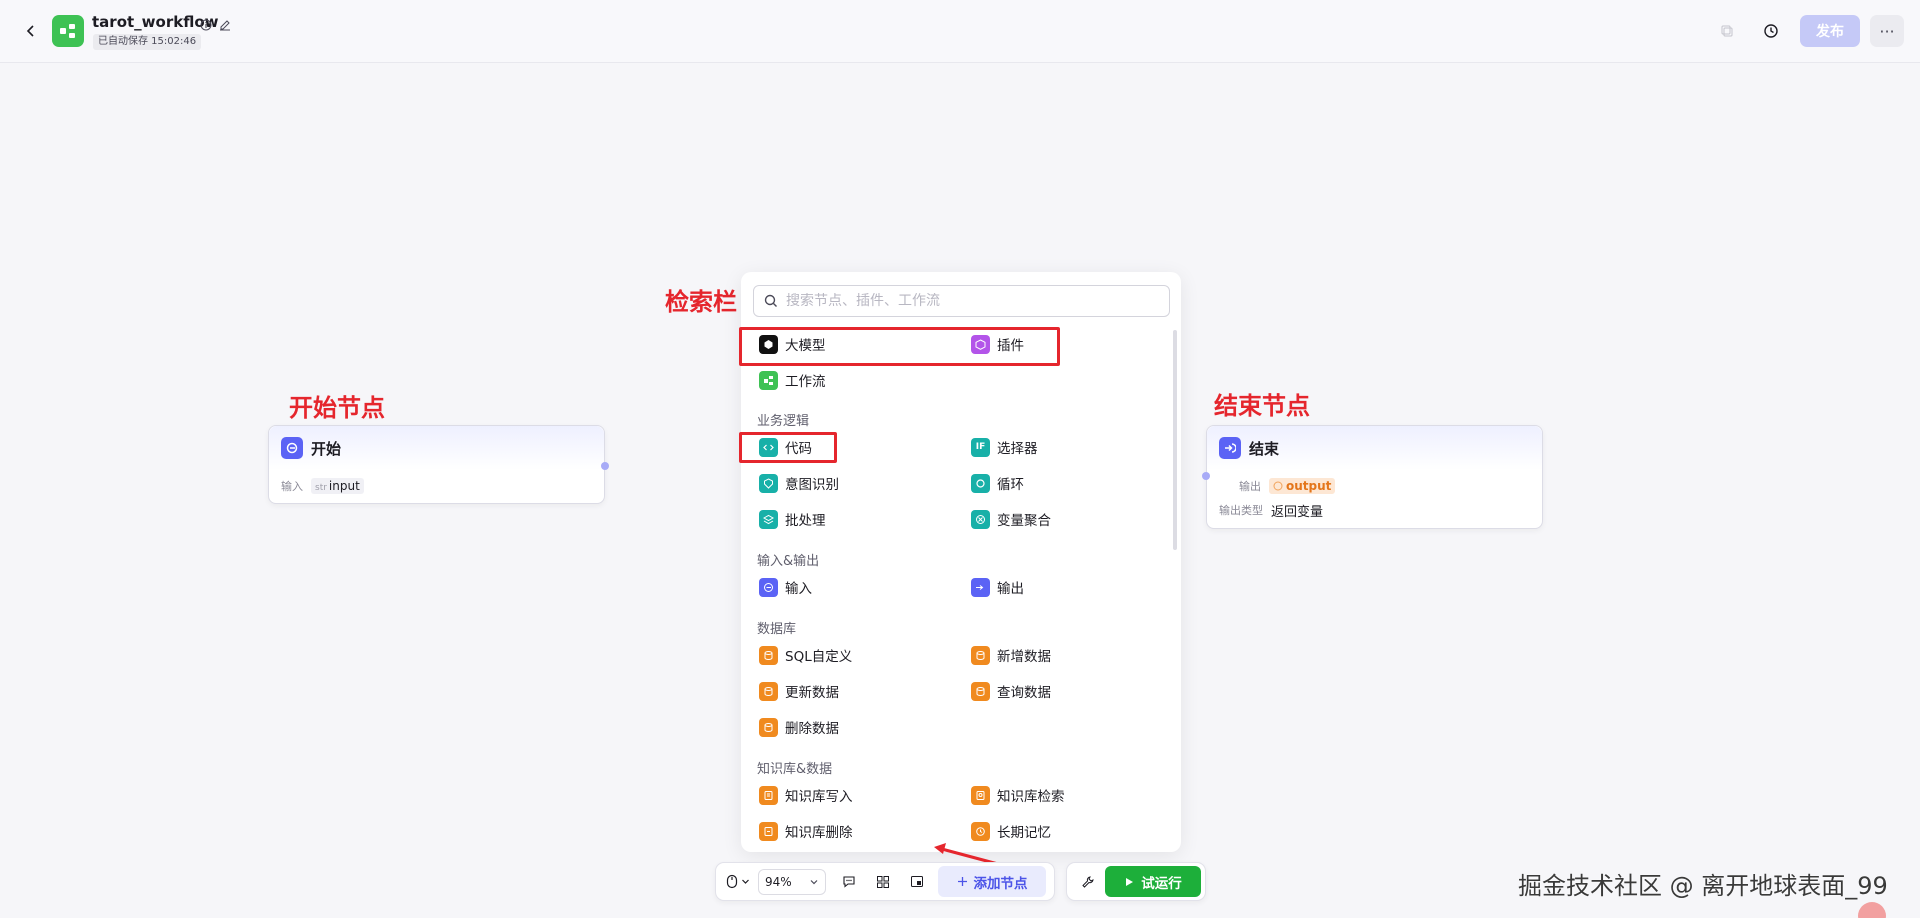 Image resolution: width=1920 pixels, height=918 pixels. I want to click on minimap-icon, so click(917, 882).